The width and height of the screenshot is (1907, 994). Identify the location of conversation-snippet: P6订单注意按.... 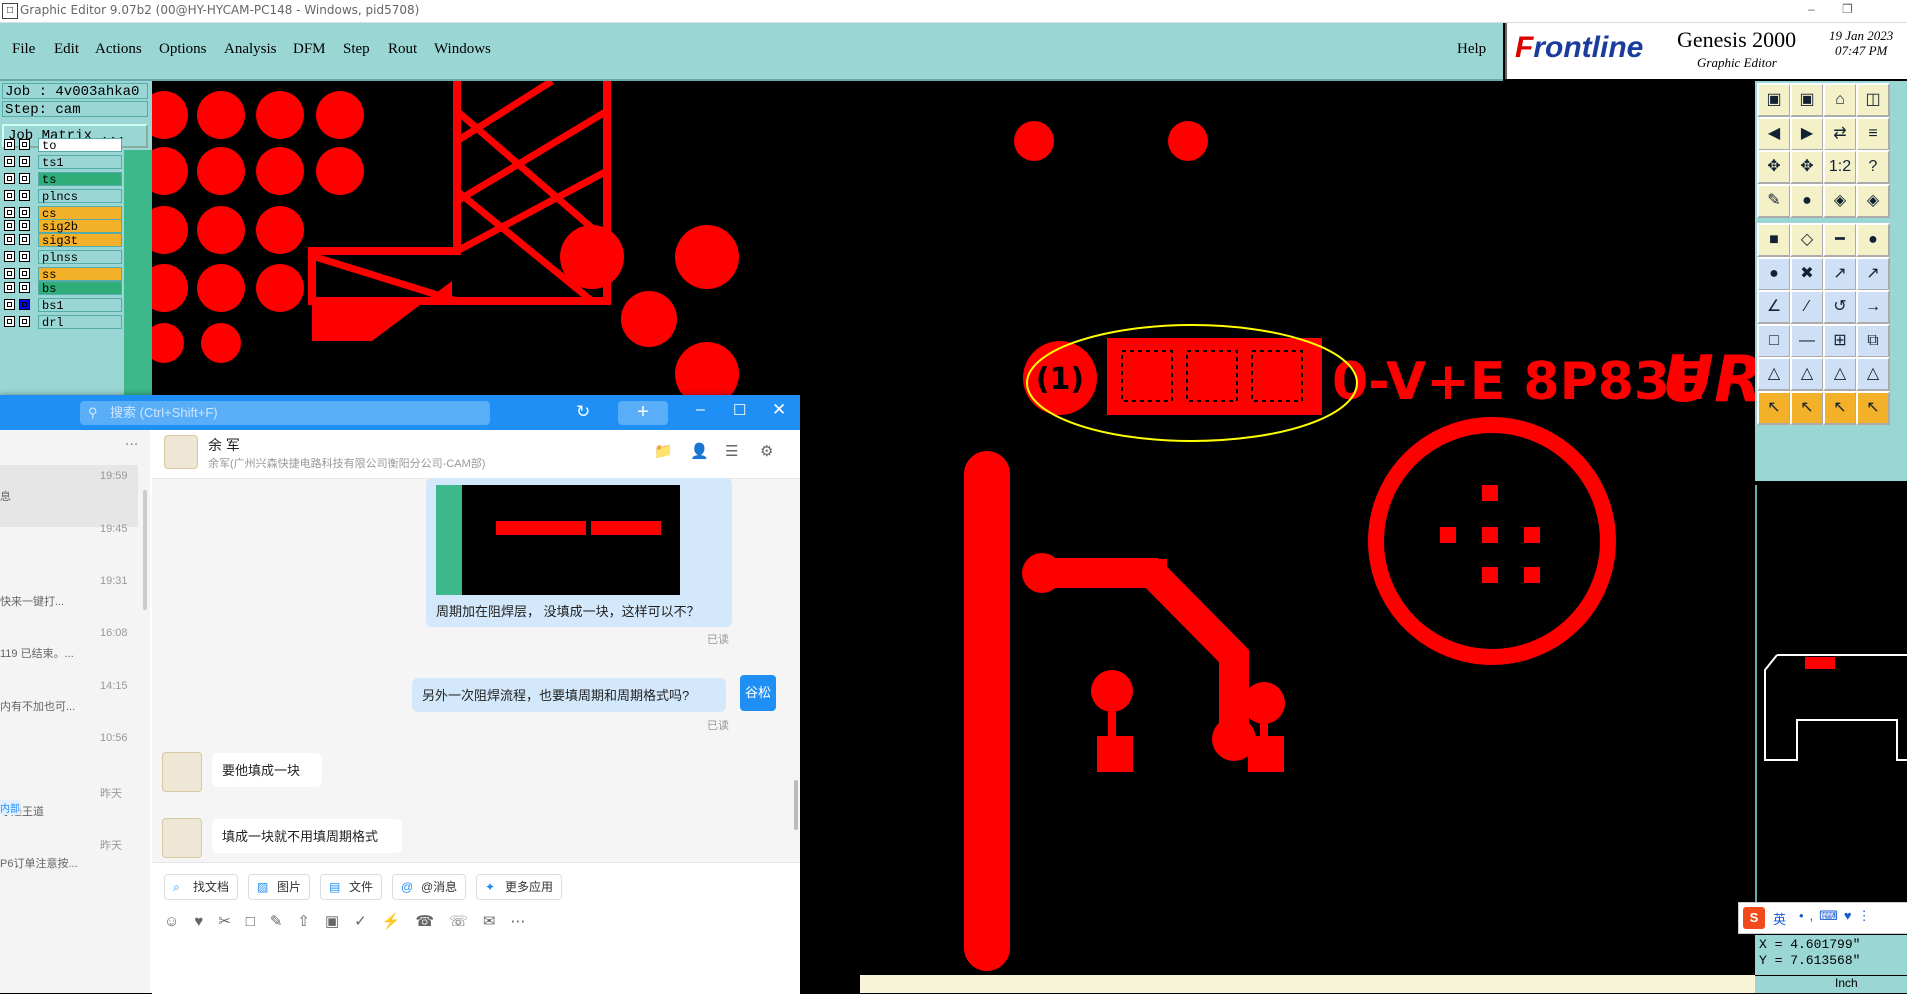
(39, 863).